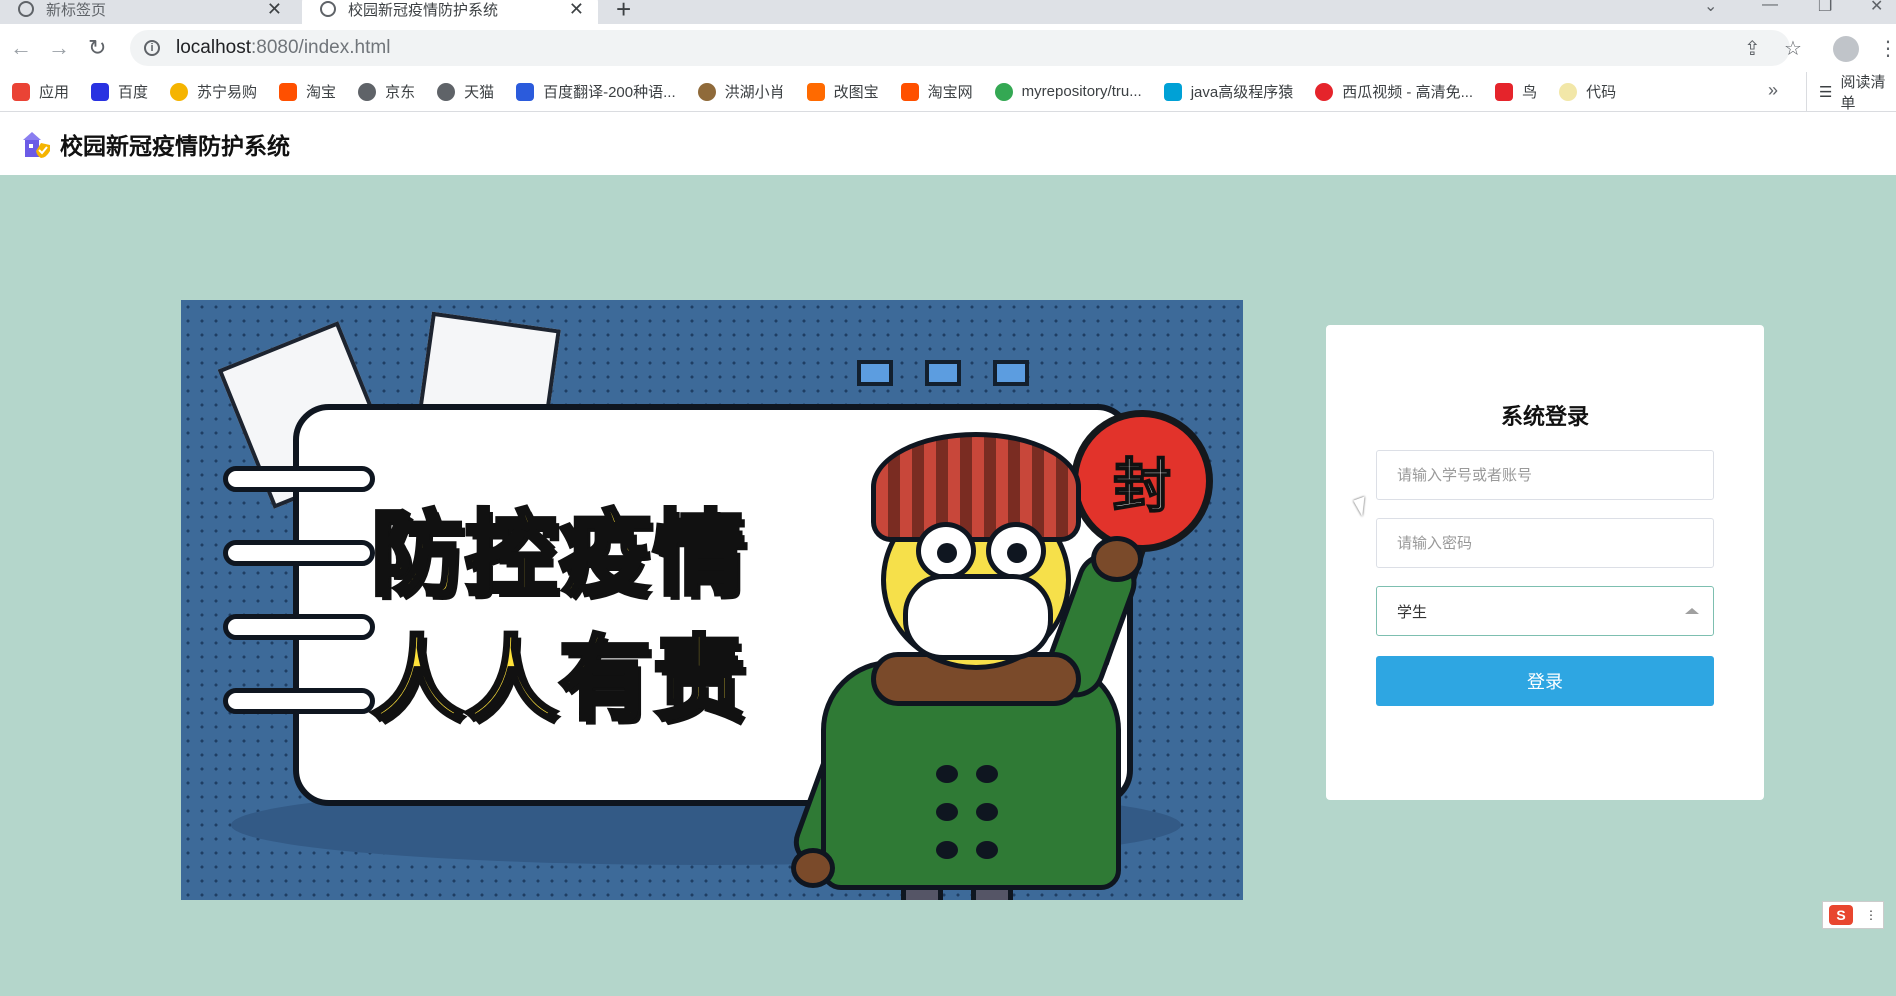 The image size is (1896, 996). Describe the element at coordinates (815, 91) in the screenshot. I see `gaitubao-icon` at that location.